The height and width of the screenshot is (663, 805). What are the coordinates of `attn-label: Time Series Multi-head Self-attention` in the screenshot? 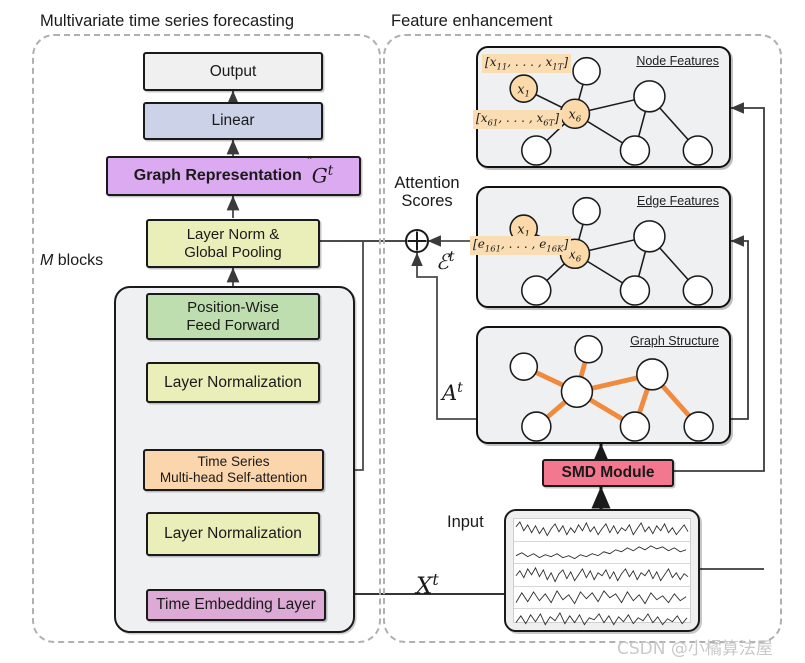 It's located at (233, 469).